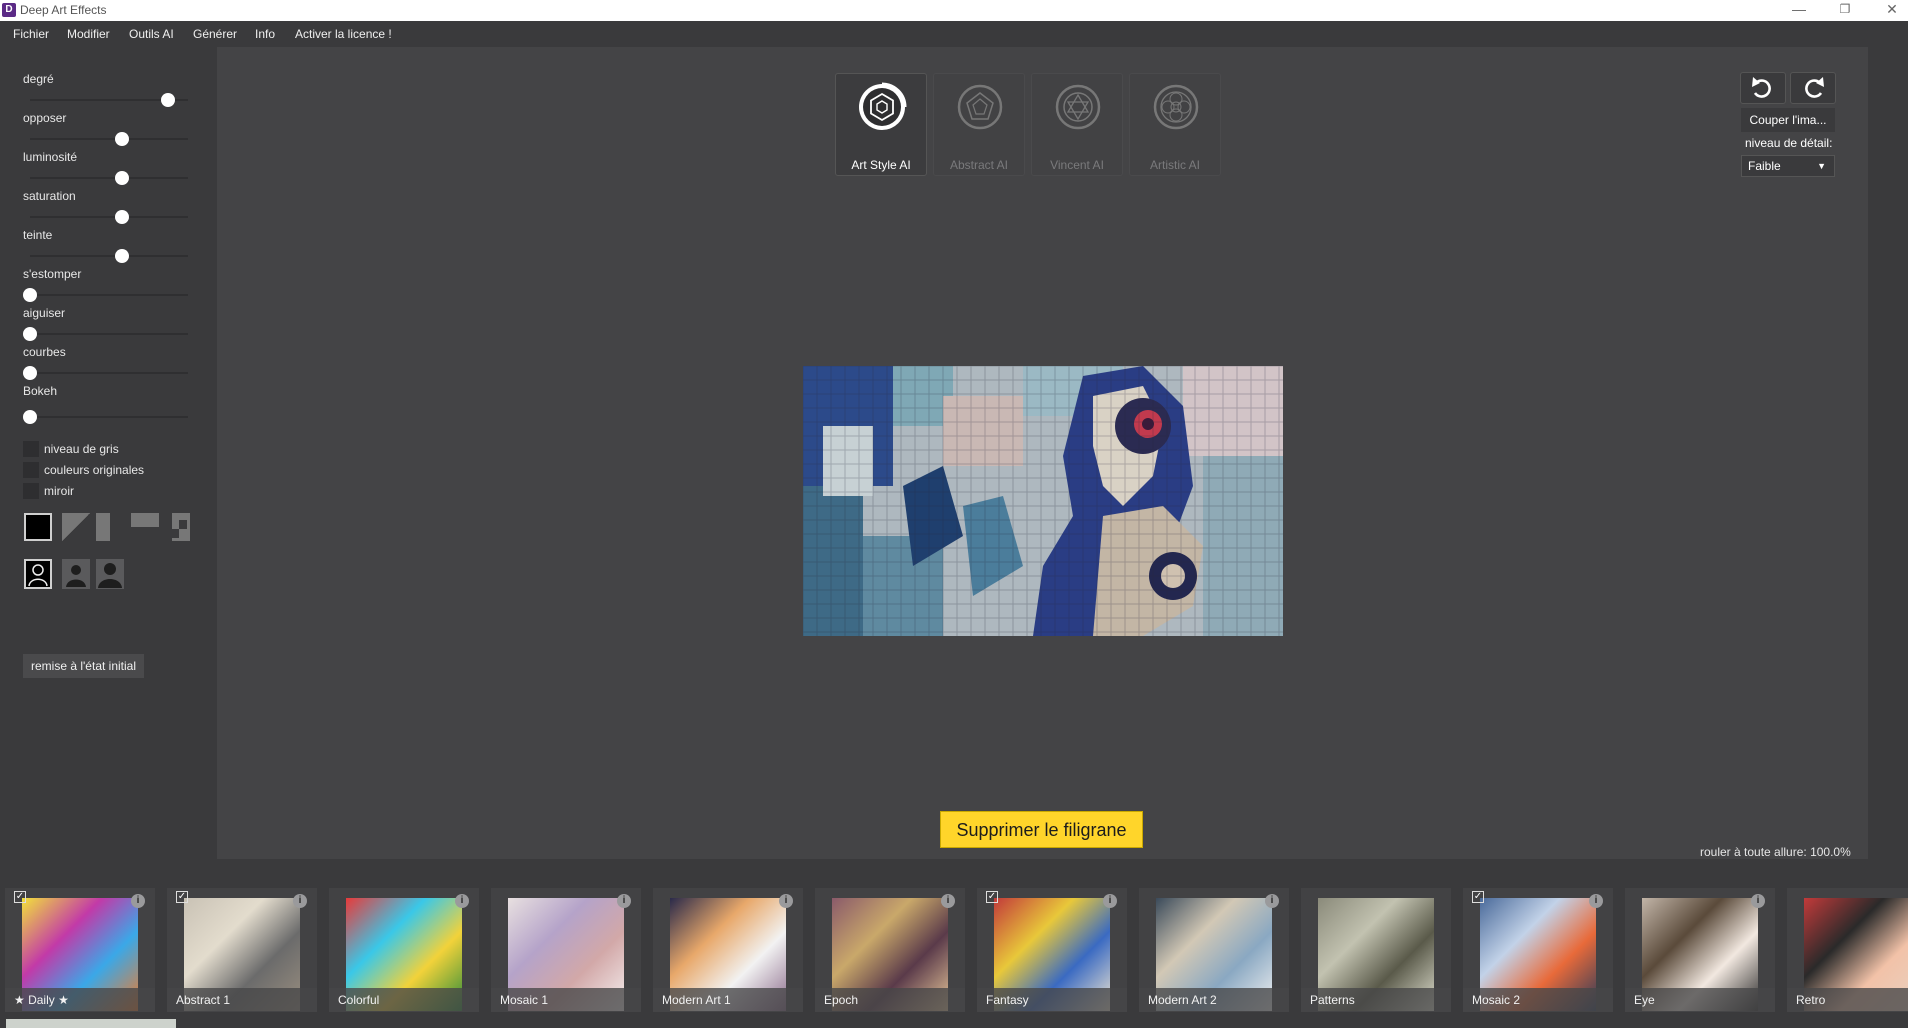 This screenshot has height=1028, width=1908. I want to click on redo-button, so click(1813, 88).